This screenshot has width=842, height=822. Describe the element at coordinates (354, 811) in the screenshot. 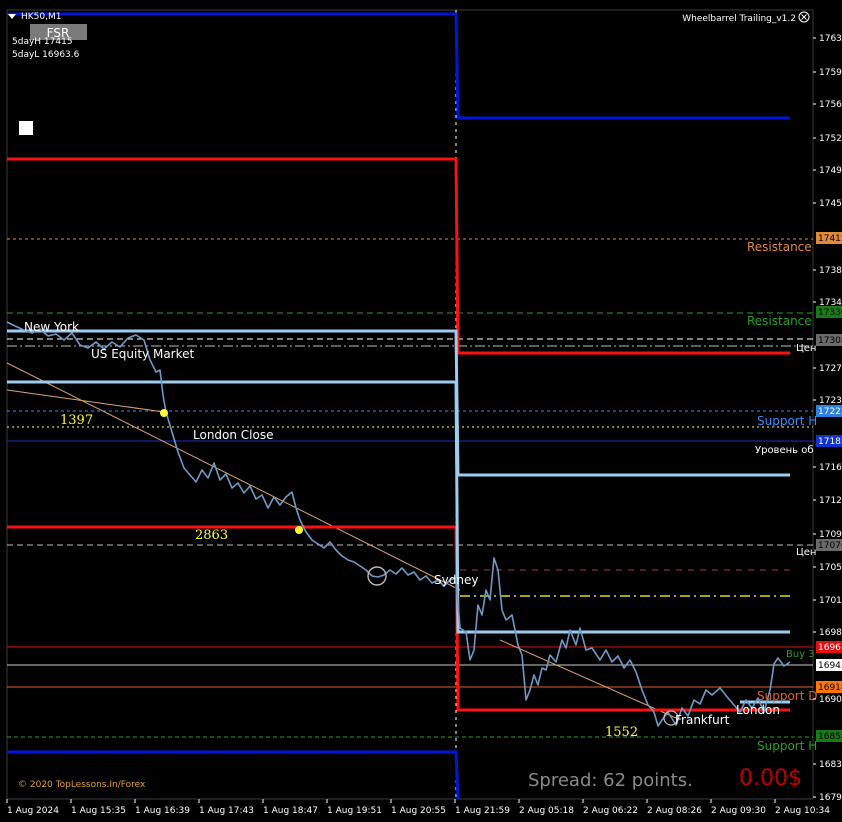

I see `time-tick-label: 1 Aug 19:51` at that location.